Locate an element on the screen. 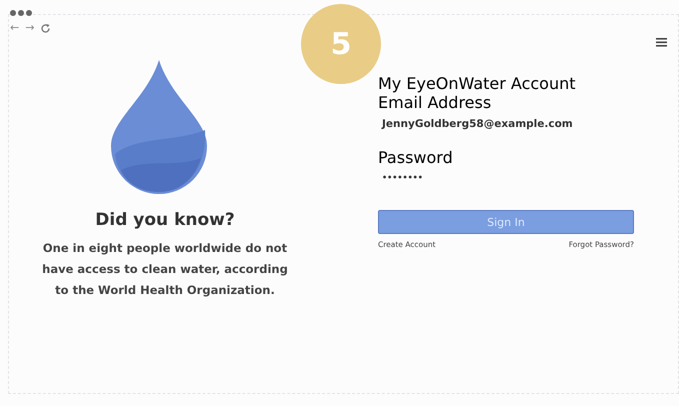  step-badge: 5 is located at coordinates (341, 44).